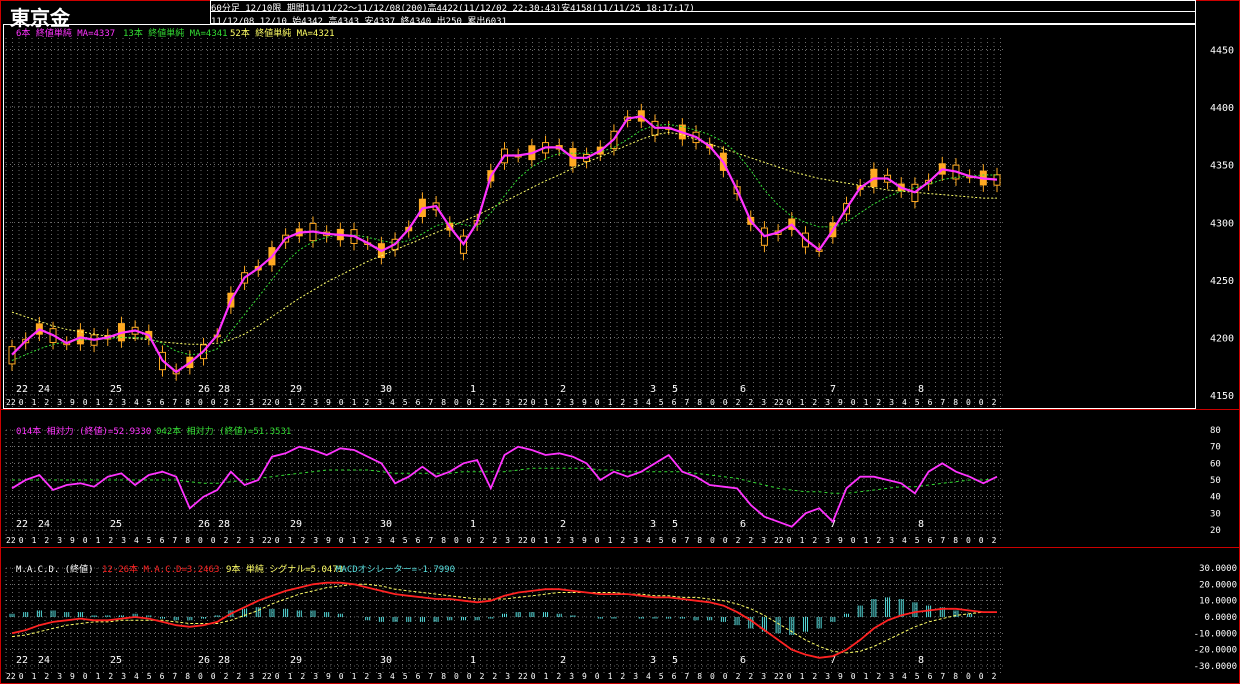  Describe the element at coordinates (1215, 481) in the screenshot. I see `rsi-tick-label: 50` at that location.